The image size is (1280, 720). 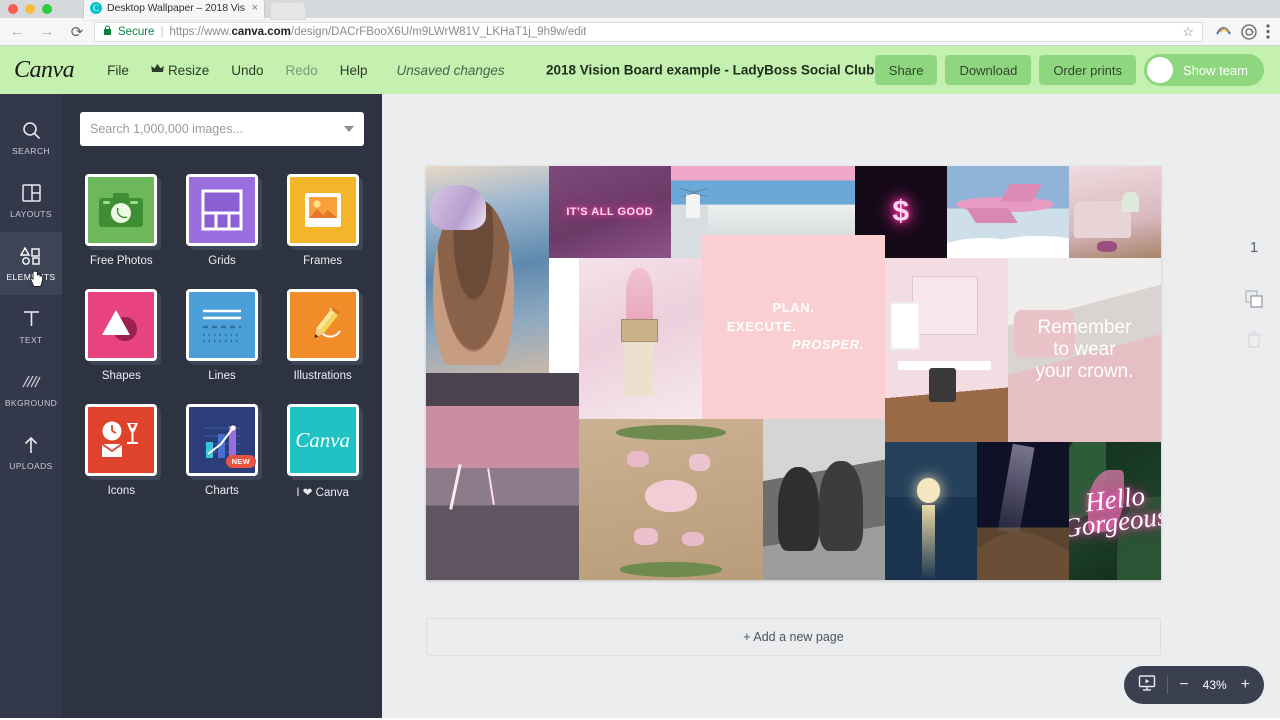 I want to click on duplicate-page-icon, so click(x=1254, y=299).